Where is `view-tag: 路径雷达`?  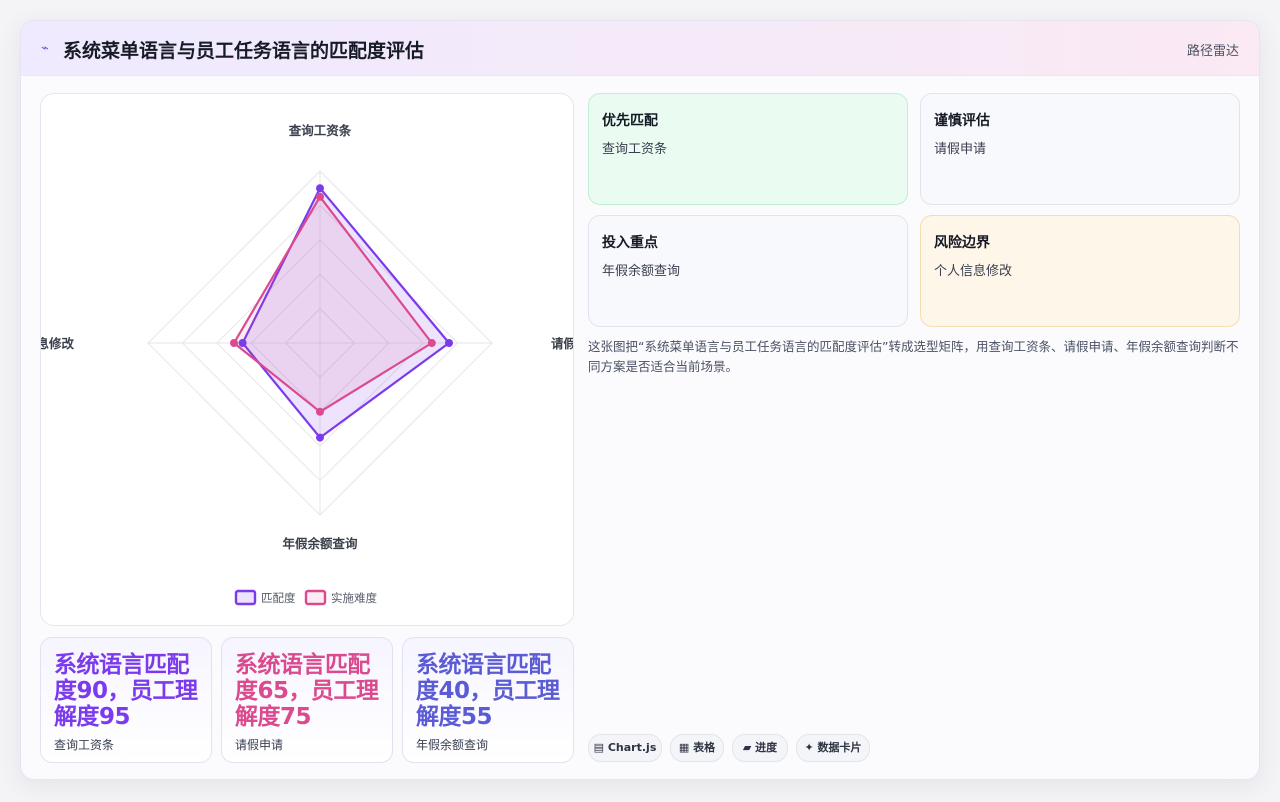 view-tag: 路径雷达 is located at coordinates (1213, 49).